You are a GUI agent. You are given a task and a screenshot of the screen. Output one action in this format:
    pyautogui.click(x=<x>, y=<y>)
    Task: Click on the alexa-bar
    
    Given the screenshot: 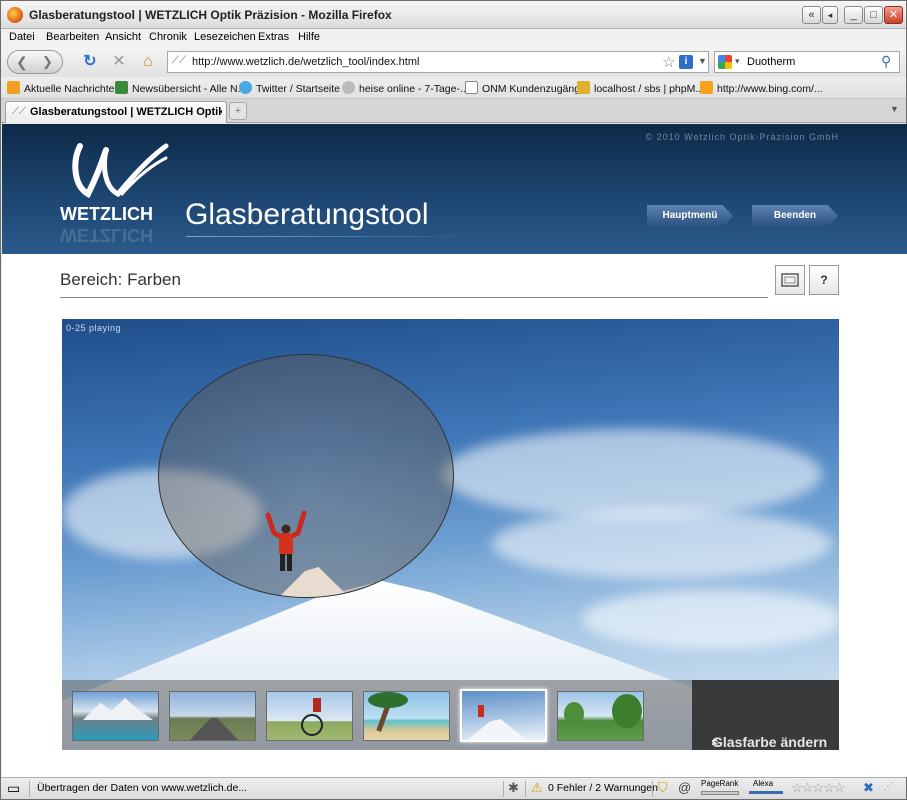 What is the action you would take?
    pyautogui.click(x=766, y=792)
    